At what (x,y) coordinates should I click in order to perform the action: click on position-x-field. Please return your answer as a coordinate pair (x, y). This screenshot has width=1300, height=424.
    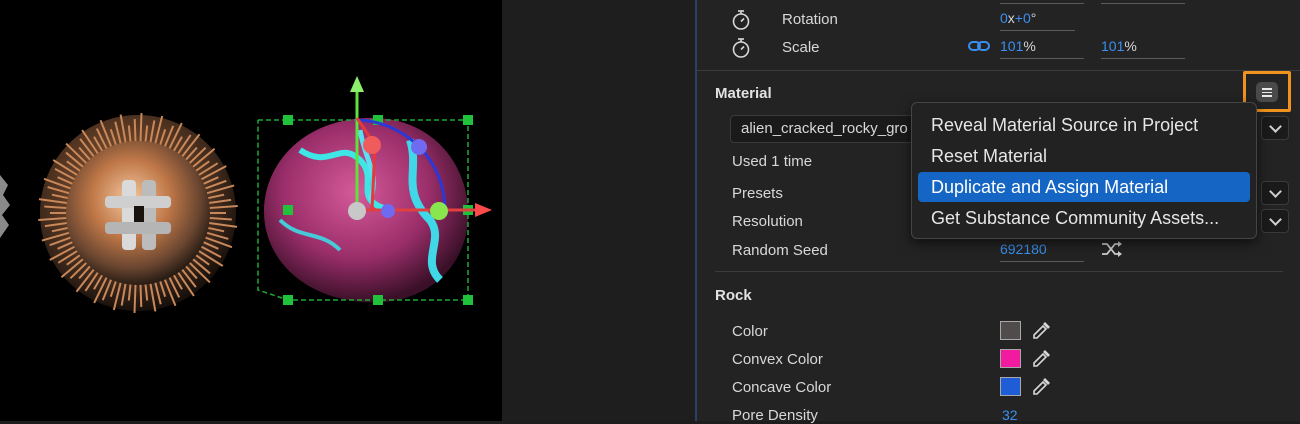
    Looking at the image, I should click on (1042, 2).